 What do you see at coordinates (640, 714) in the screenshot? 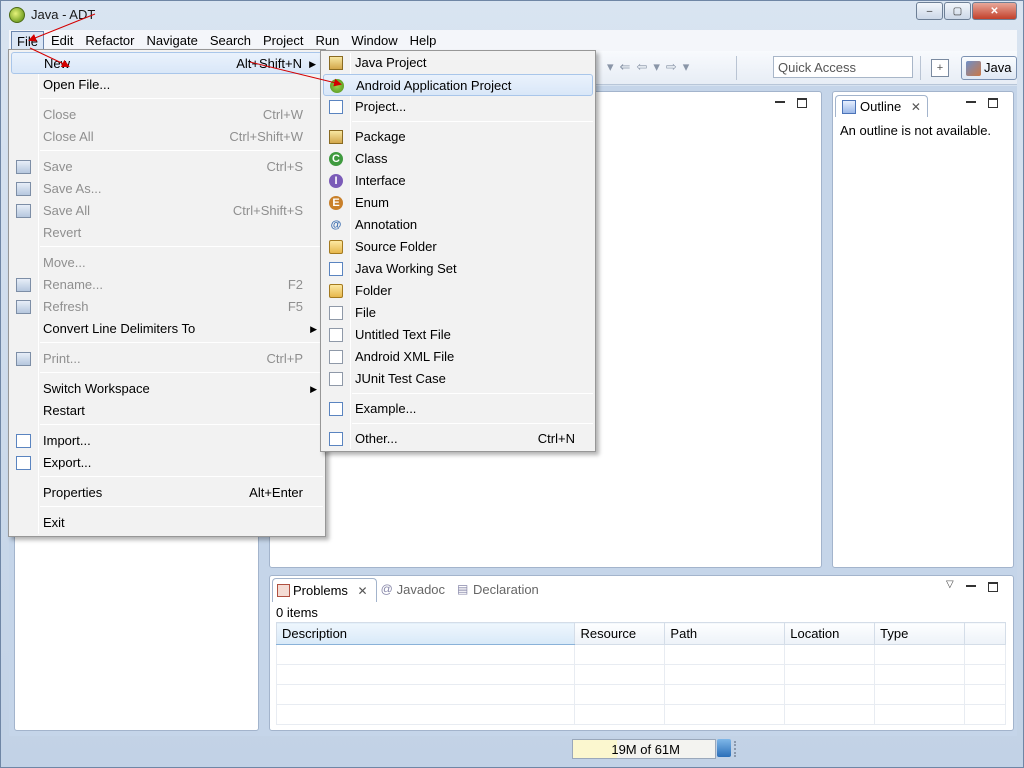
I see `table-row` at bounding box center [640, 714].